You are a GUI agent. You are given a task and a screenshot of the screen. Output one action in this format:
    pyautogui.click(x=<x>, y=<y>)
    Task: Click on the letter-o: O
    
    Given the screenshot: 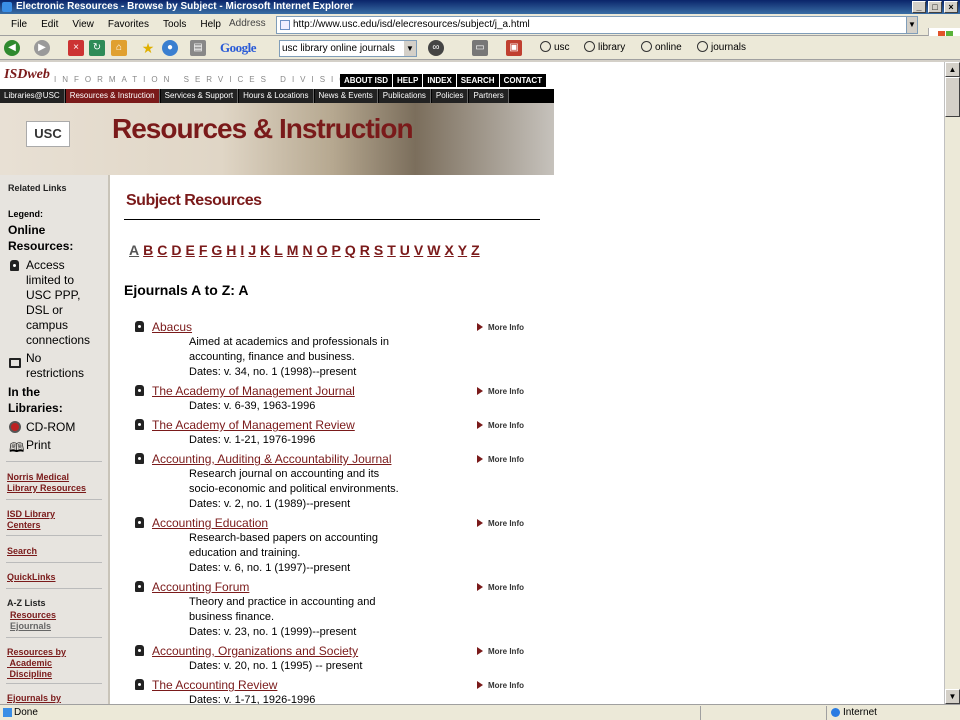 What is the action you would take?
    pyautogui.click(x=322, y=250)
    